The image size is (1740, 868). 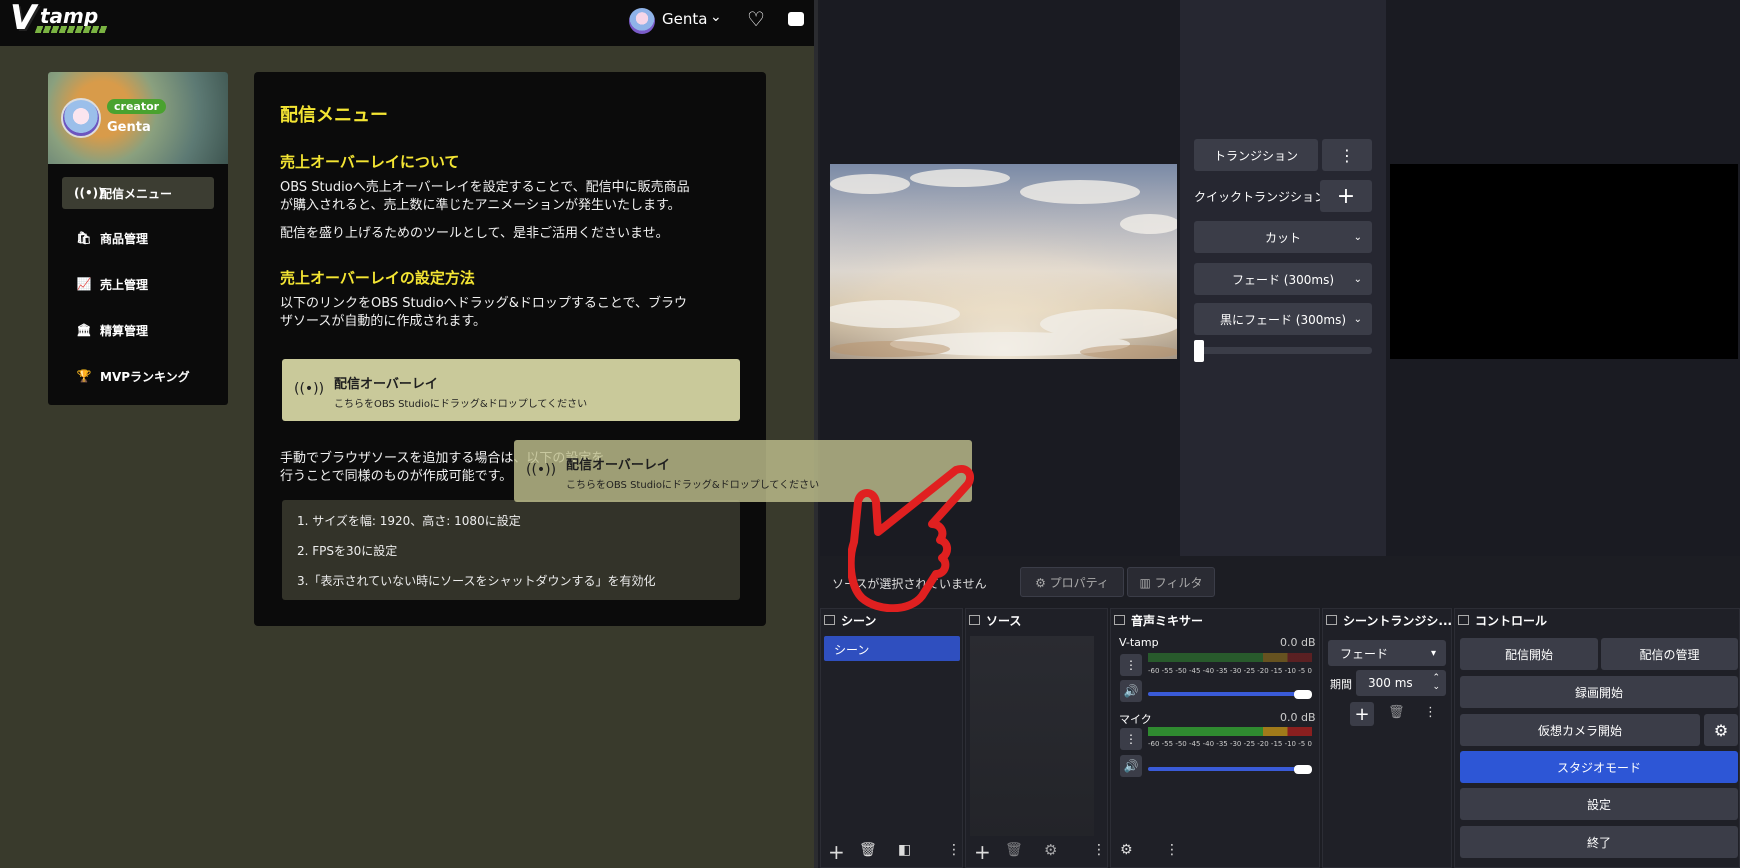 What do you see at coordinates (642, 21) in the screenshot?
I see `header-avatar` at bounding box center [642, 21].